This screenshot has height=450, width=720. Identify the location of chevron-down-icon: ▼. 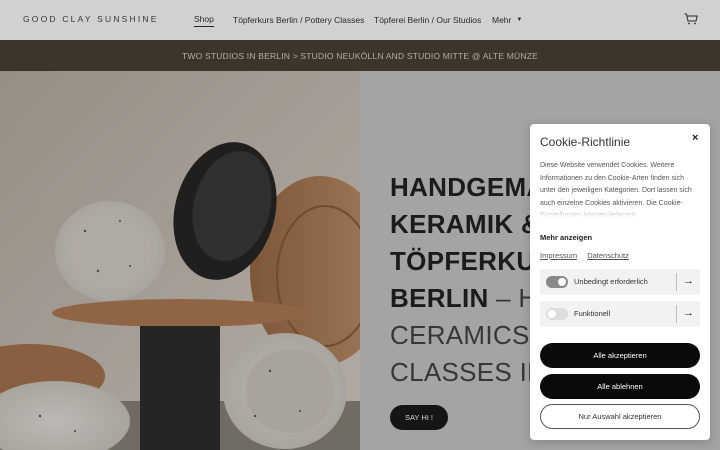
(519, 20).